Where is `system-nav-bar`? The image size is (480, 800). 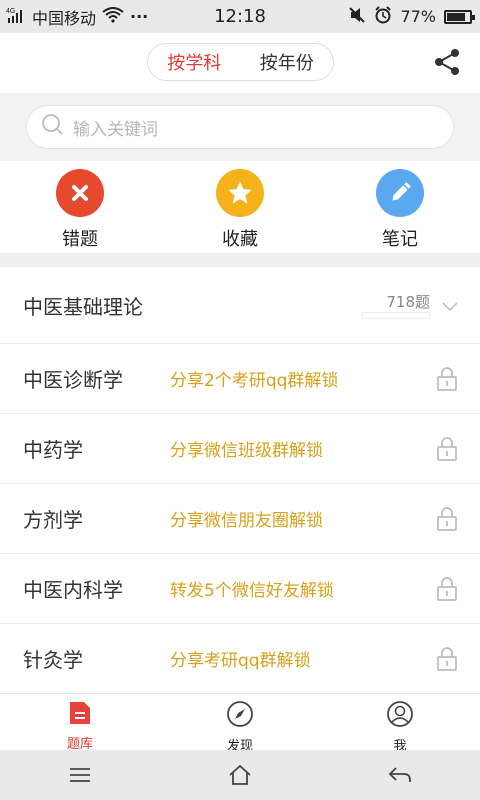
system-nav-bar is located at coordinates (240, 775).